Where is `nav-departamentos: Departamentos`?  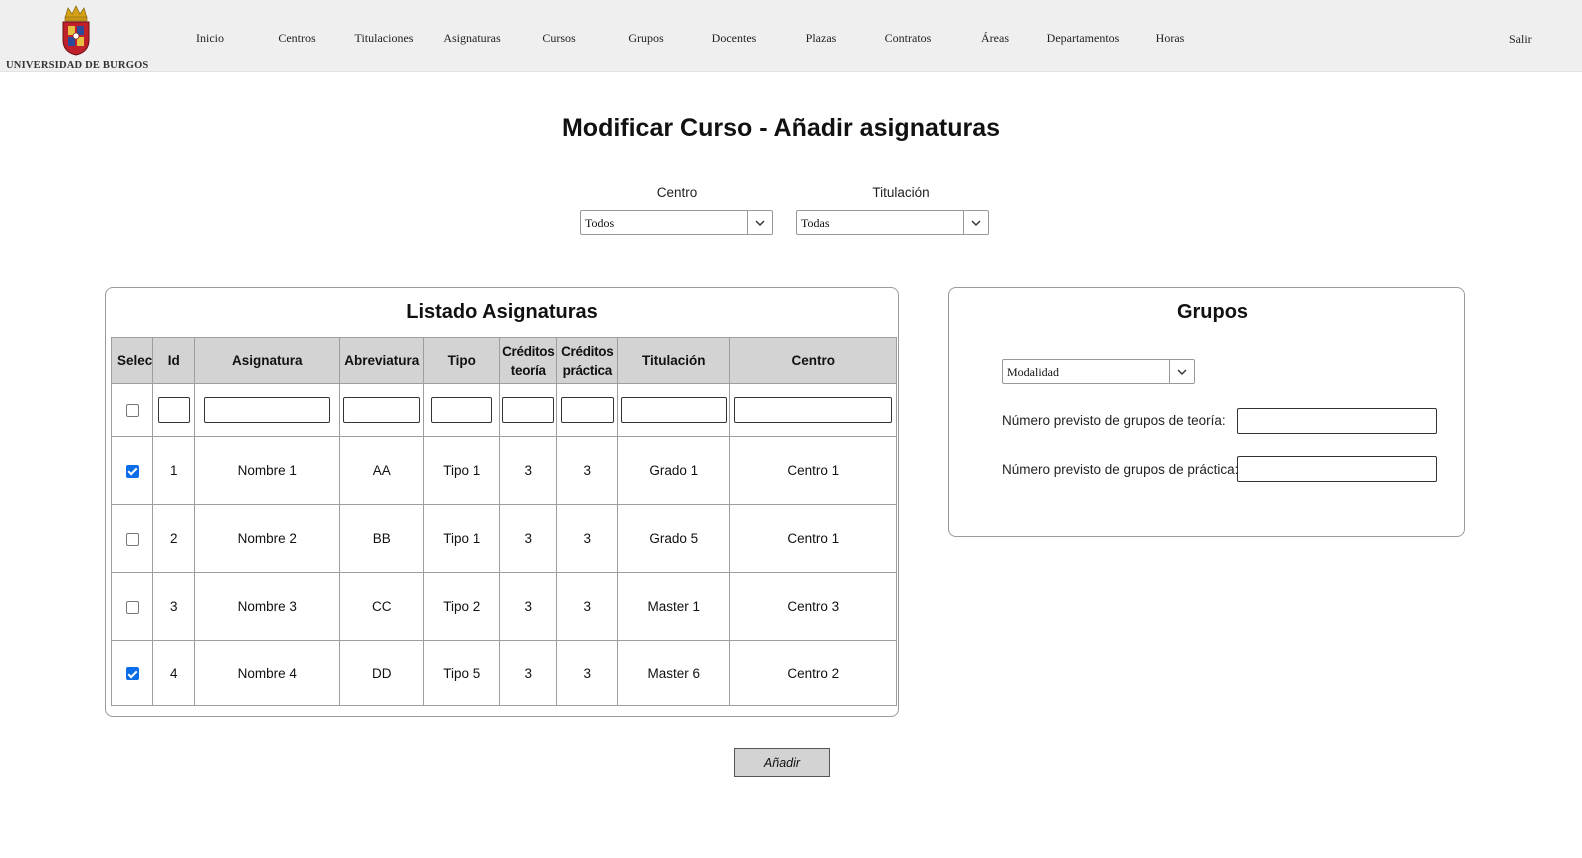
nav-departamentos: Departamentos is located at coordinates (1083, 38).